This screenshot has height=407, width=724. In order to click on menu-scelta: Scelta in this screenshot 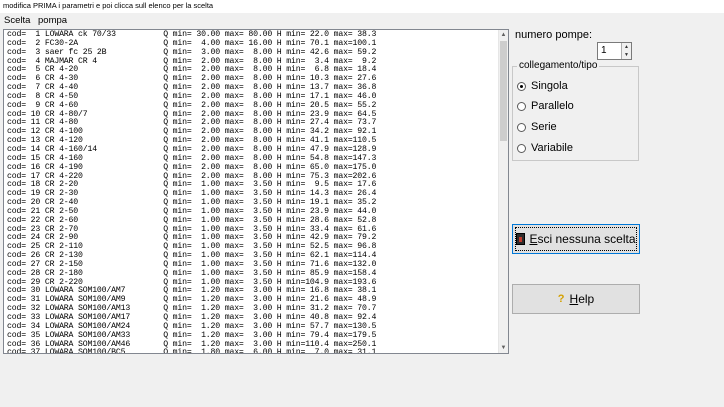, I will do `click(17, 20)`.